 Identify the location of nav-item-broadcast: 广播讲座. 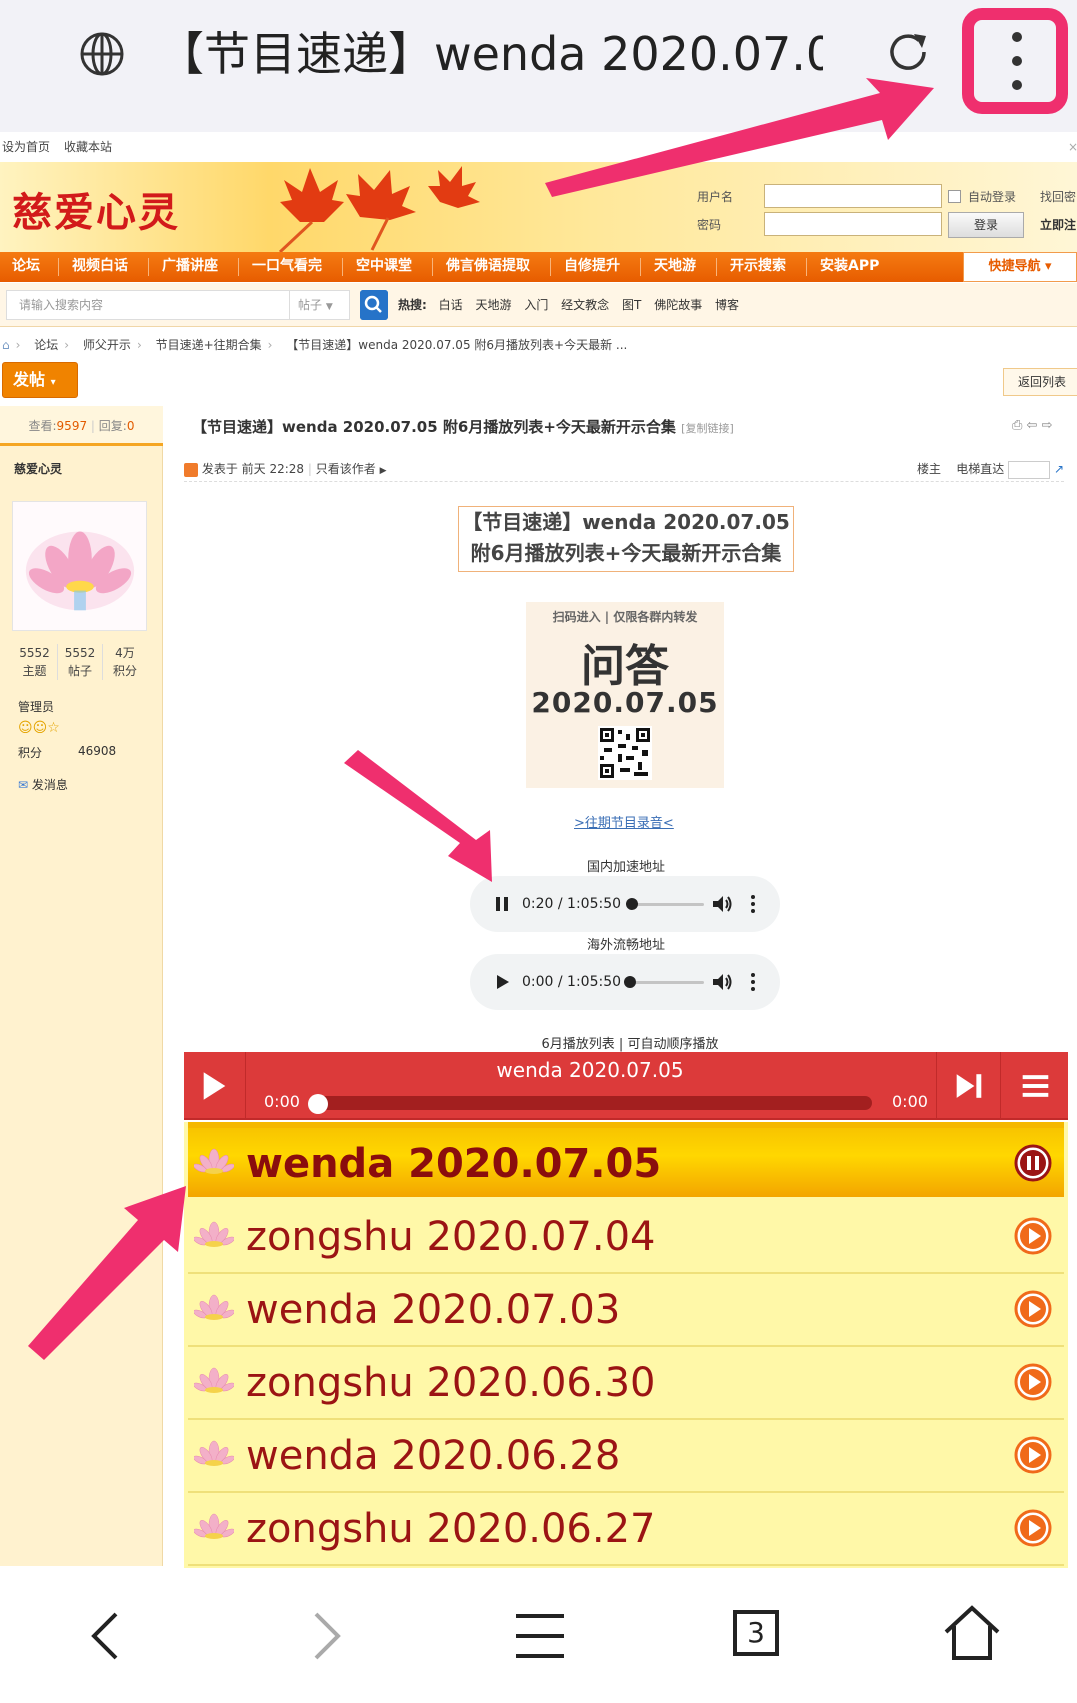
(190, 267).